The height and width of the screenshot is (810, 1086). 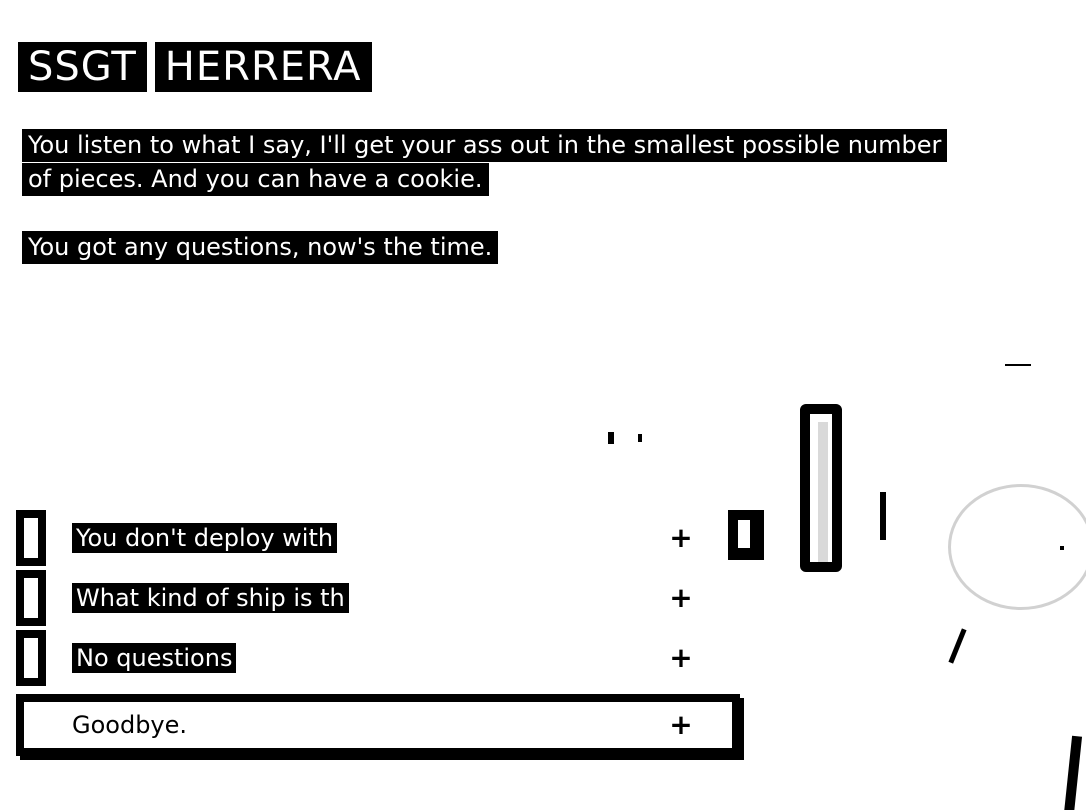 I want to click on speaker-rank: SSGT, so click(x=82, y=67).